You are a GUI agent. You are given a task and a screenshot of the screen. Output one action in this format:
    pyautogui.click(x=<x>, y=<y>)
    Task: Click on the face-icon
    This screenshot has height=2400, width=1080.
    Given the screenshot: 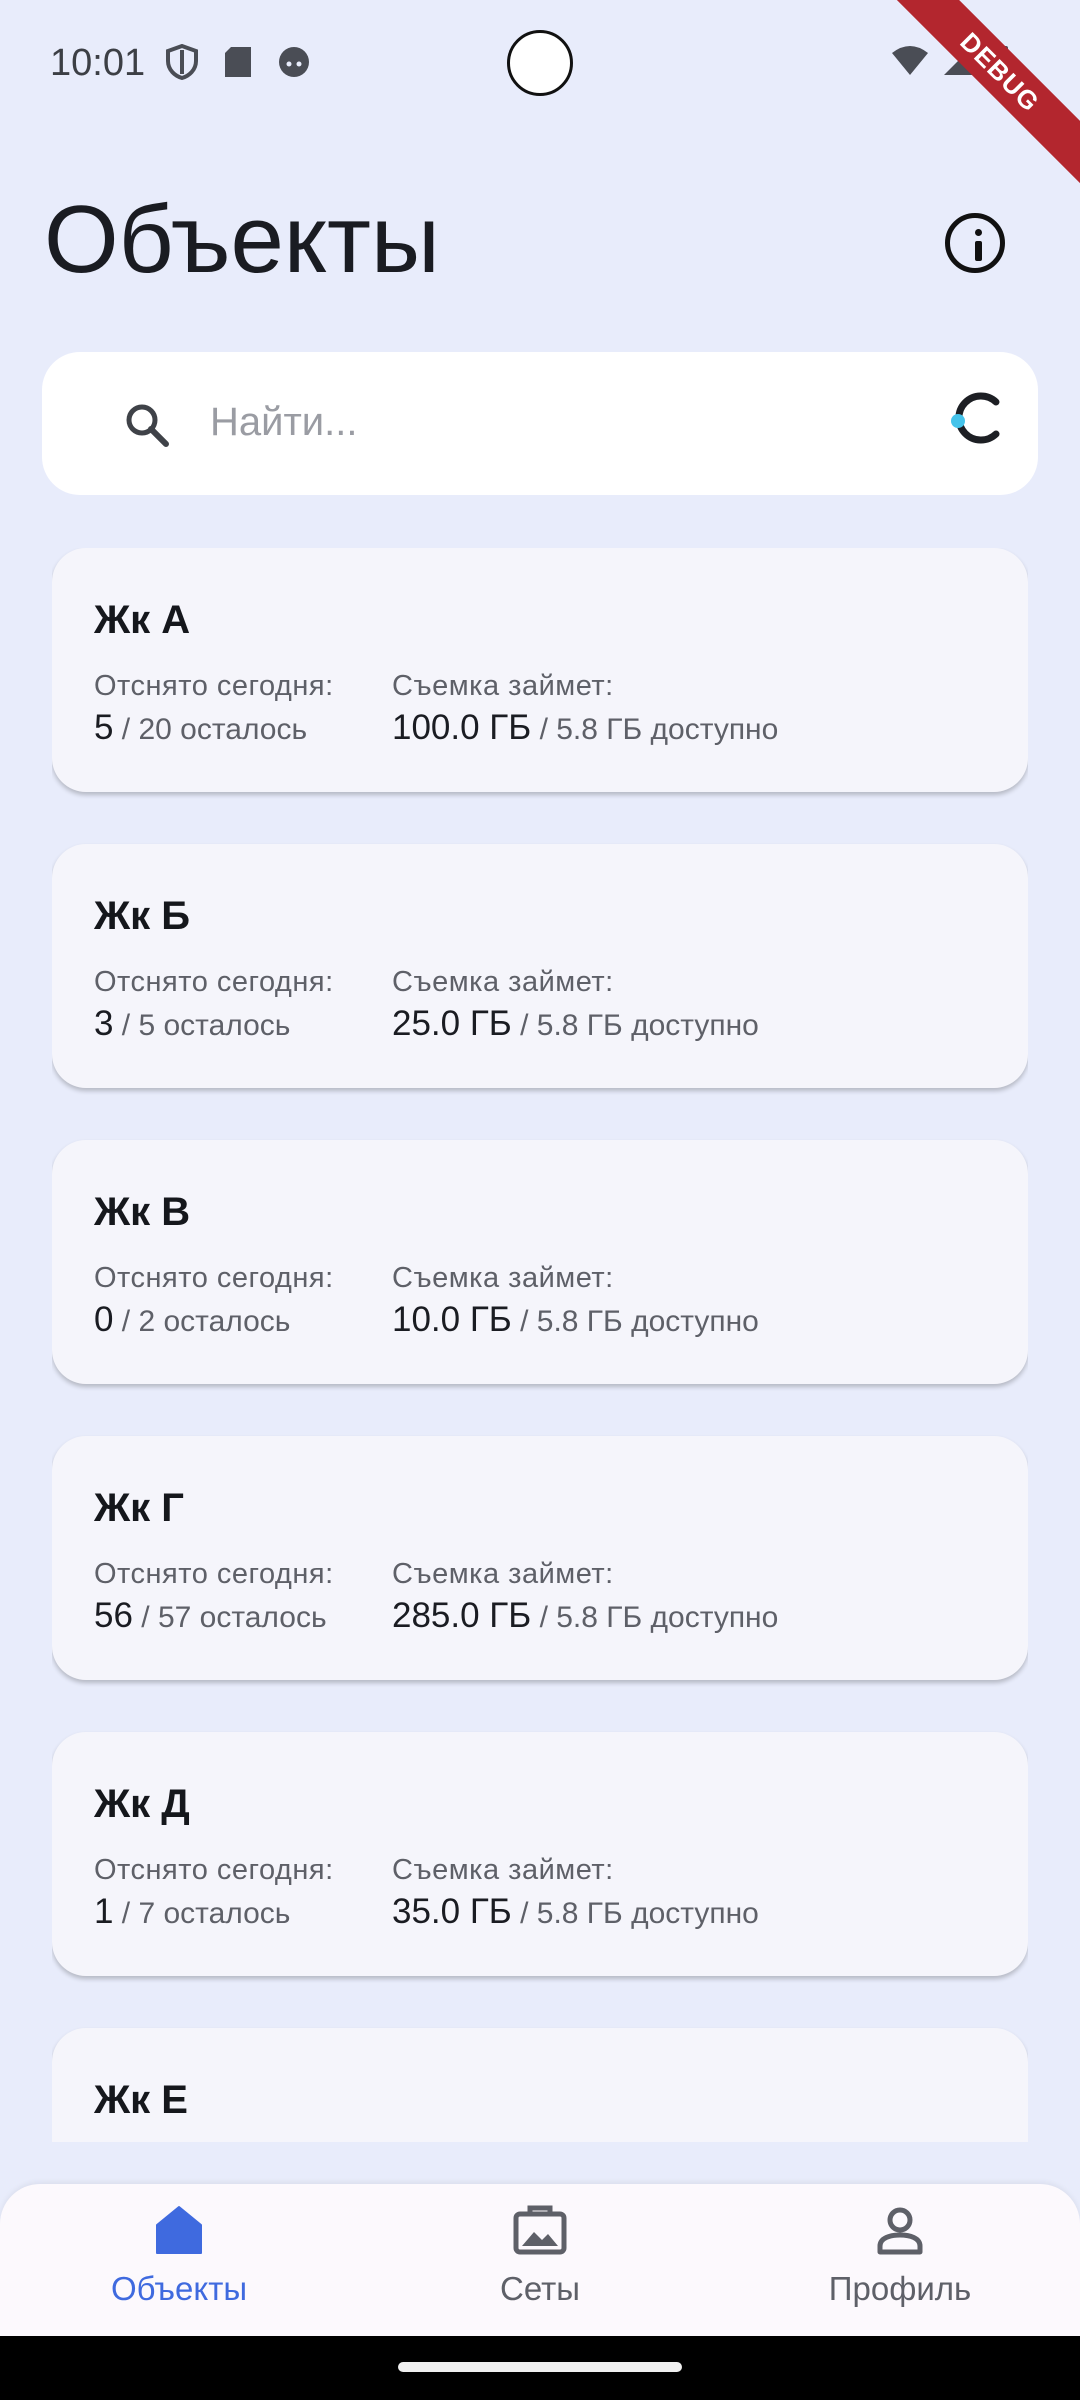 What is the action you would take?
    pyautogui.click(x=294, y=62)
    